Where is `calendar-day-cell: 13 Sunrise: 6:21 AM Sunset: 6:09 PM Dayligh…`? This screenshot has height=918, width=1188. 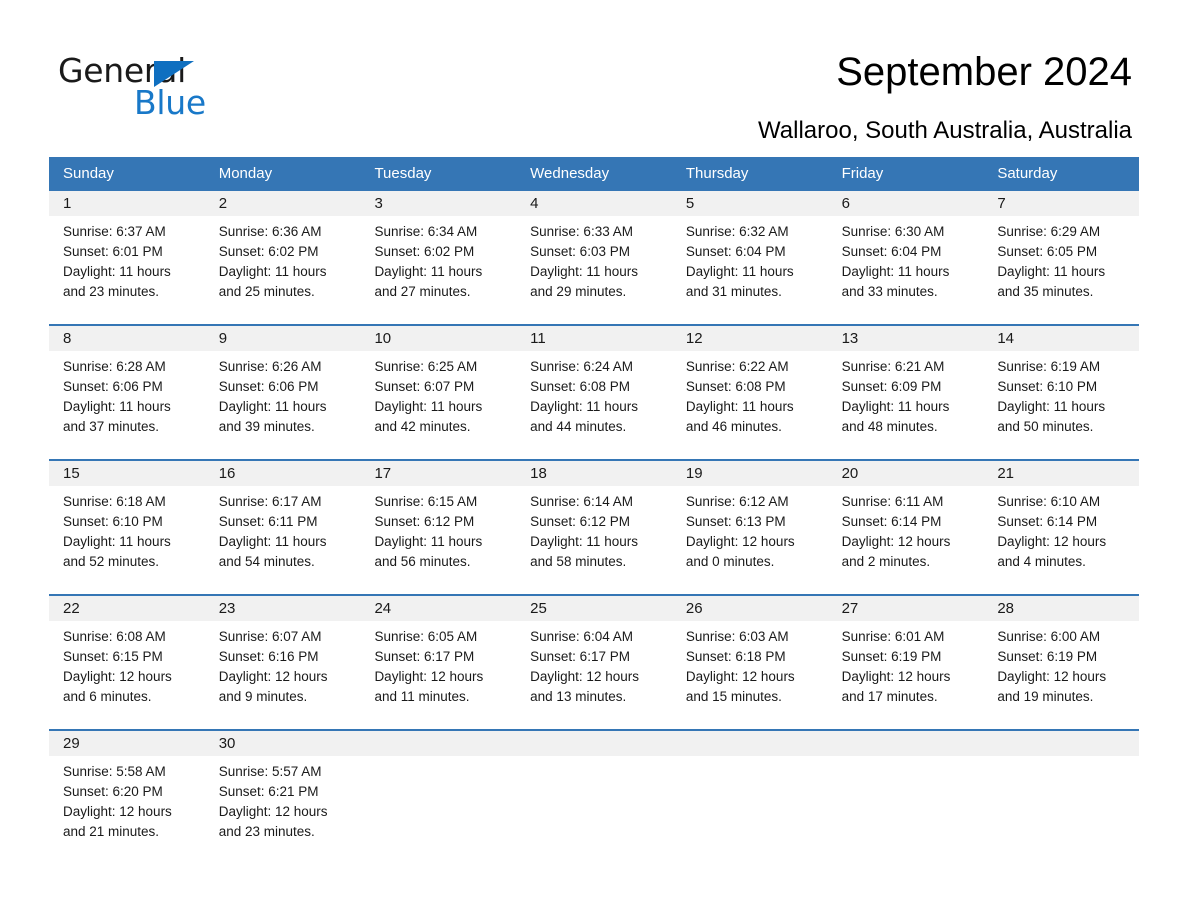
calendar-day-cell: 13 Sunrise: 6:21 AM Sunset: 6:09 PM Dayligh… is located at coordinates (905, 386).